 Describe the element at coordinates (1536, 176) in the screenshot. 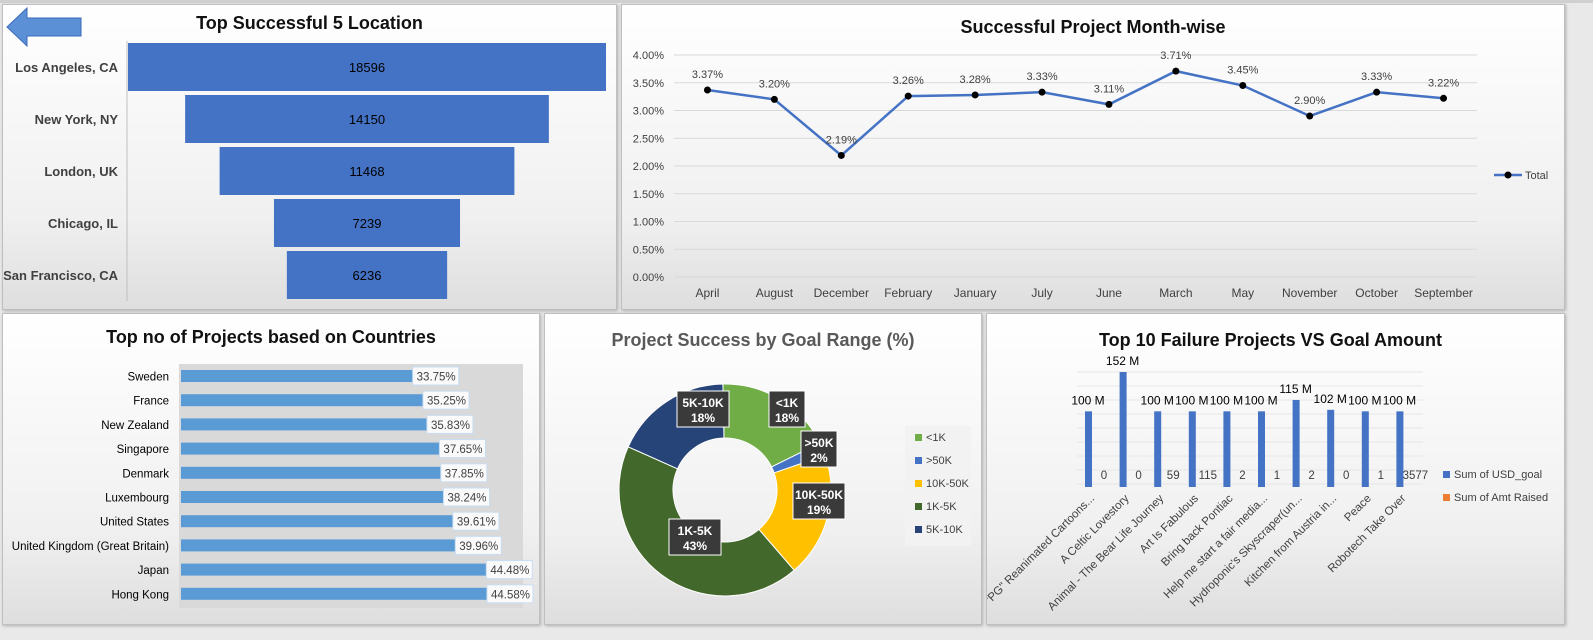

I see `monthly-legend-label: Total` at that location.